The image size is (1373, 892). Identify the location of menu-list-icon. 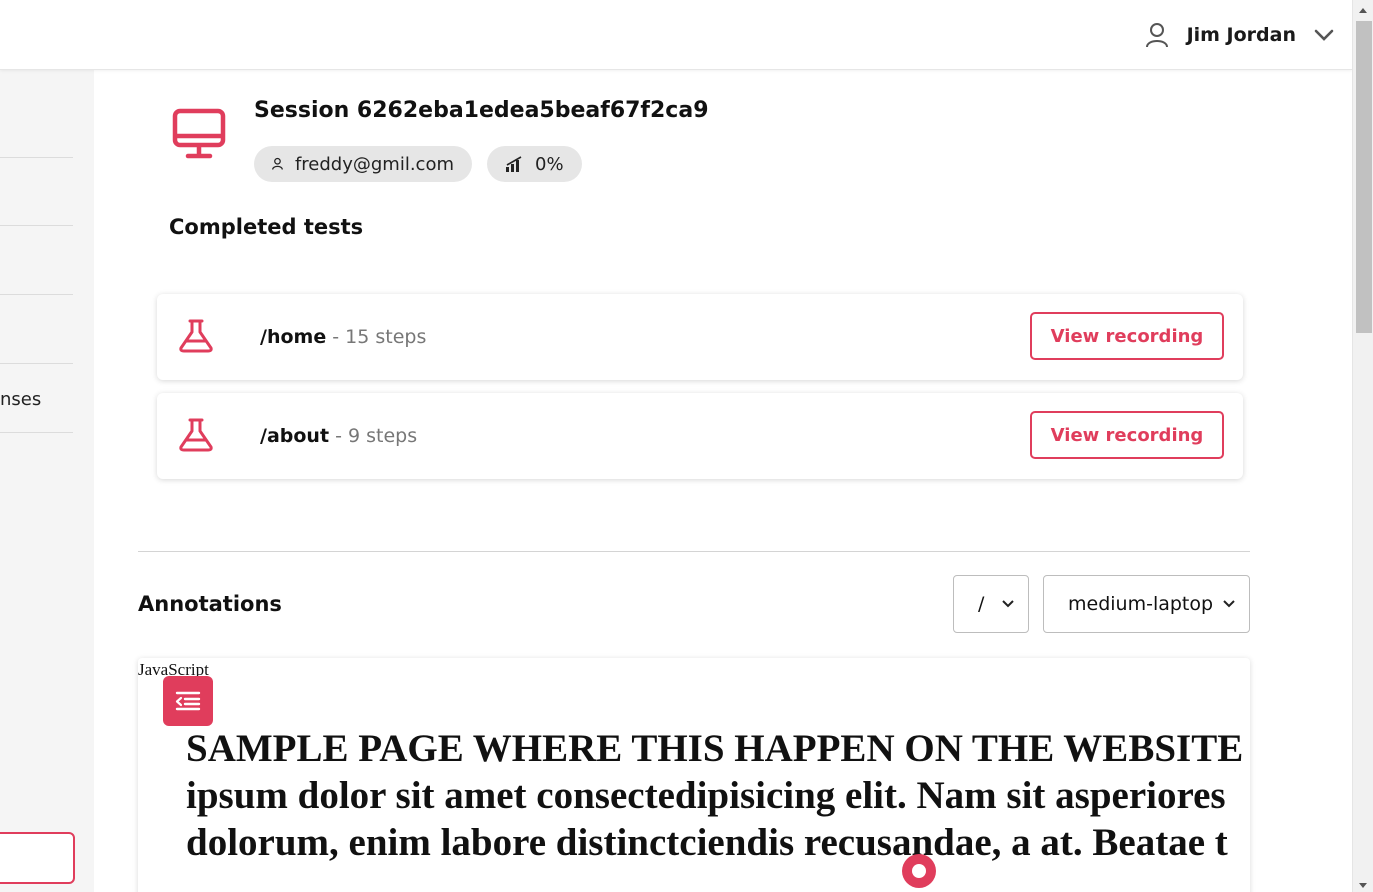
(188, 701).